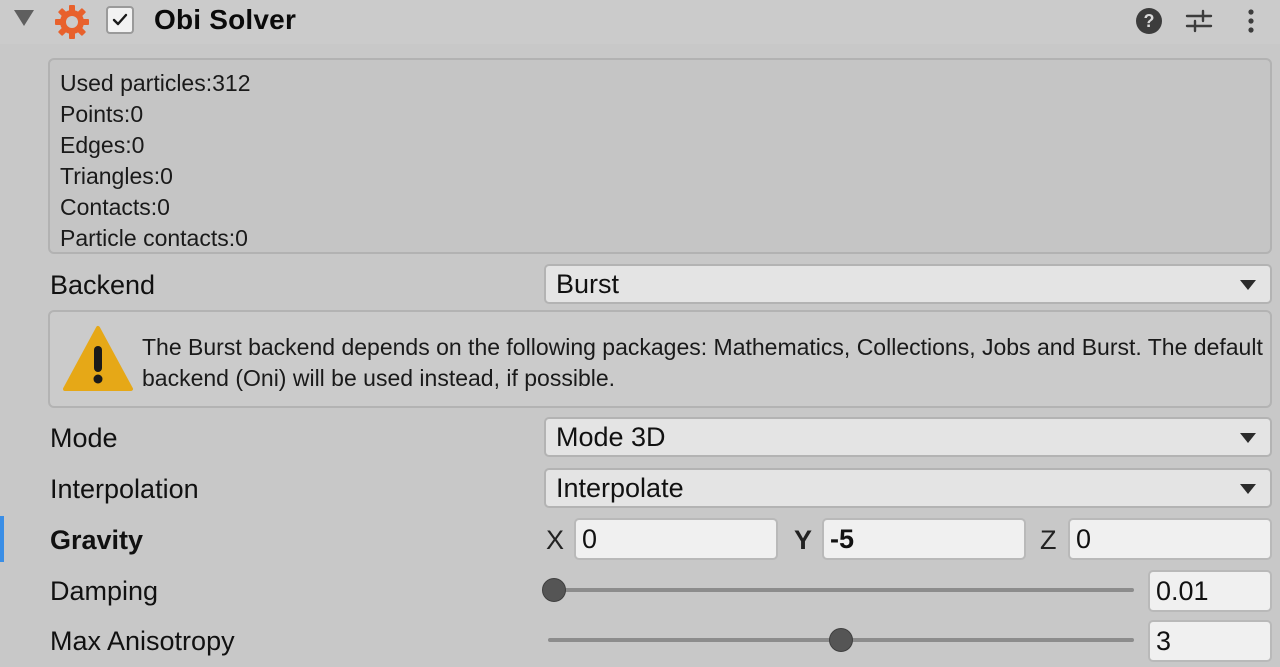 Image resolution: width=1280 pixels, height=667 pixels. I want to click on max-anisotropy-slider-thumb, so click(841, 640).